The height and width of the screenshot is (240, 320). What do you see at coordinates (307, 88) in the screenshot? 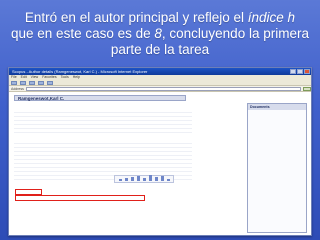
I see `go-button` at bounding box center [307, 88].